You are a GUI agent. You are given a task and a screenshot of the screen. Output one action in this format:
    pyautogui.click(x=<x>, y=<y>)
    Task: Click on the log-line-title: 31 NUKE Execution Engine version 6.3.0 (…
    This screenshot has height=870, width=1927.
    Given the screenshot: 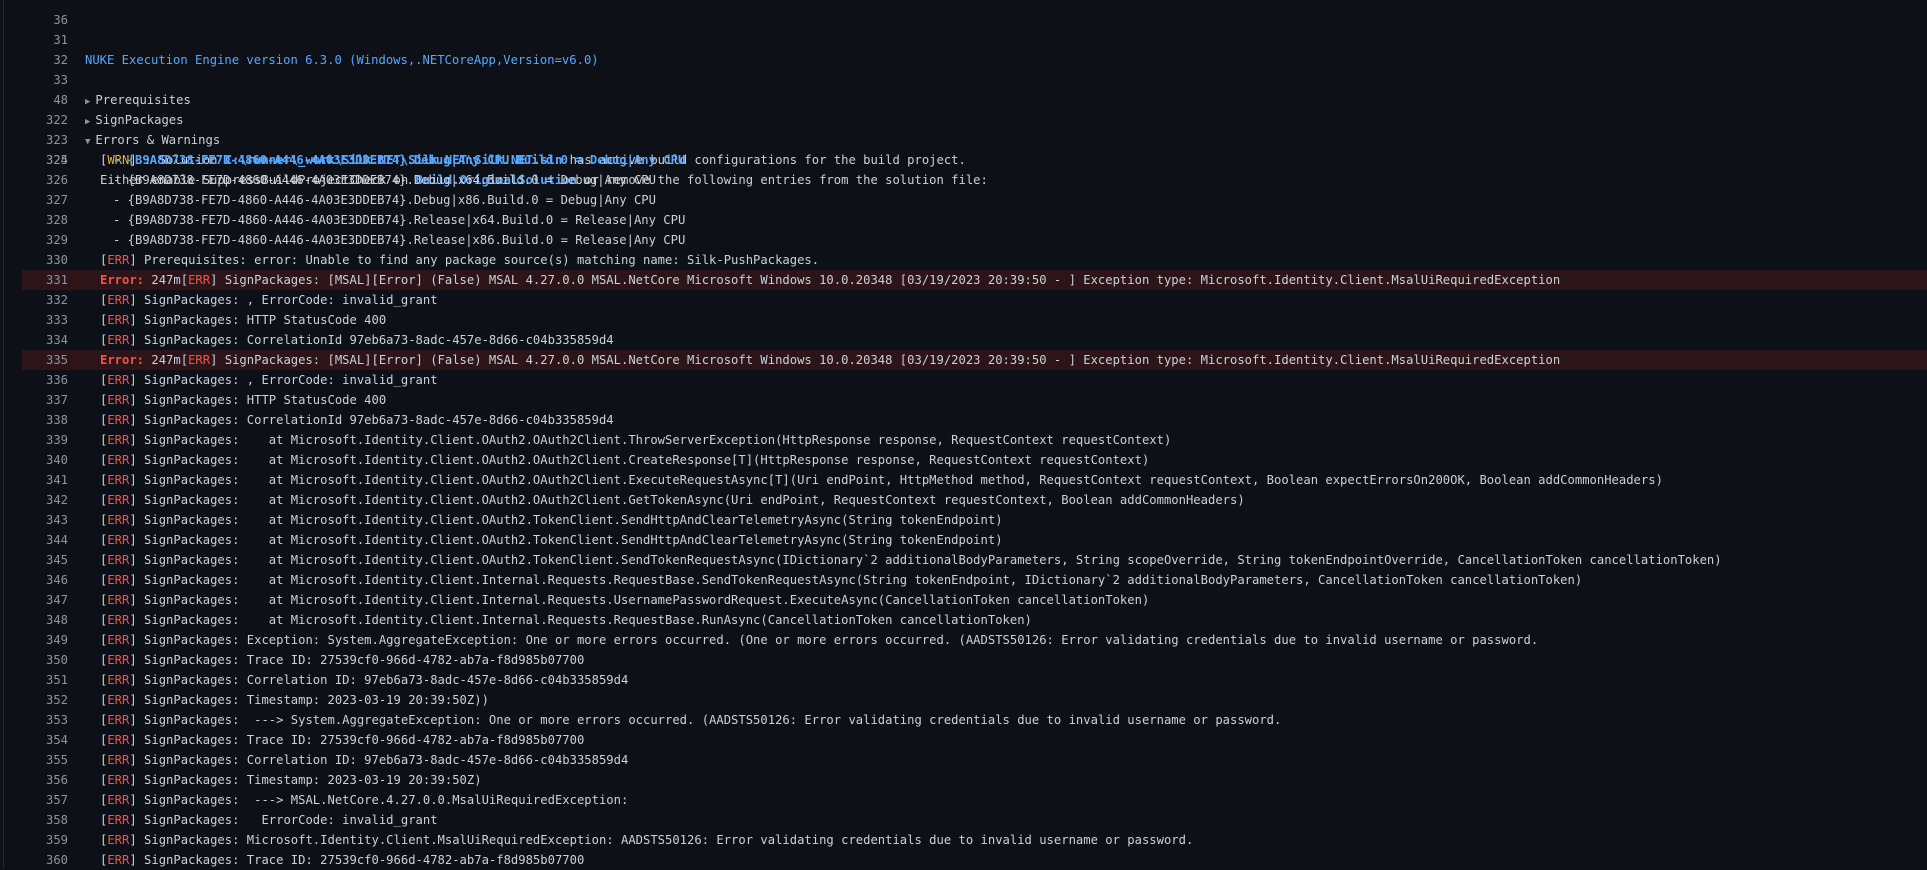 What is the action you would take?
    pyautogui.click(x=963, y=38)
    